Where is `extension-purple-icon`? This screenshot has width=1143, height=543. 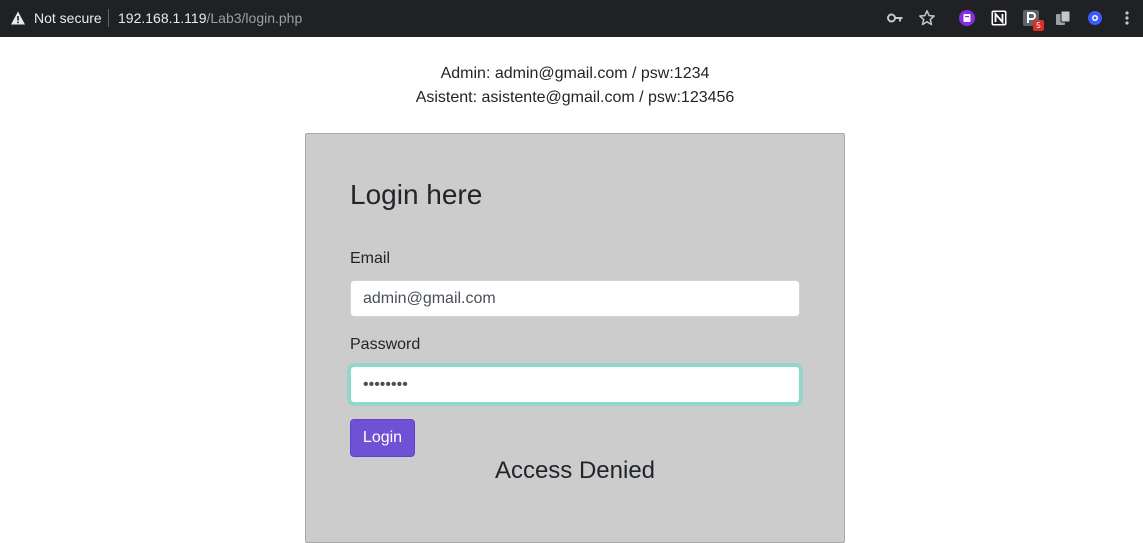 extension-purple-icon is located at coordinates (967, 18).